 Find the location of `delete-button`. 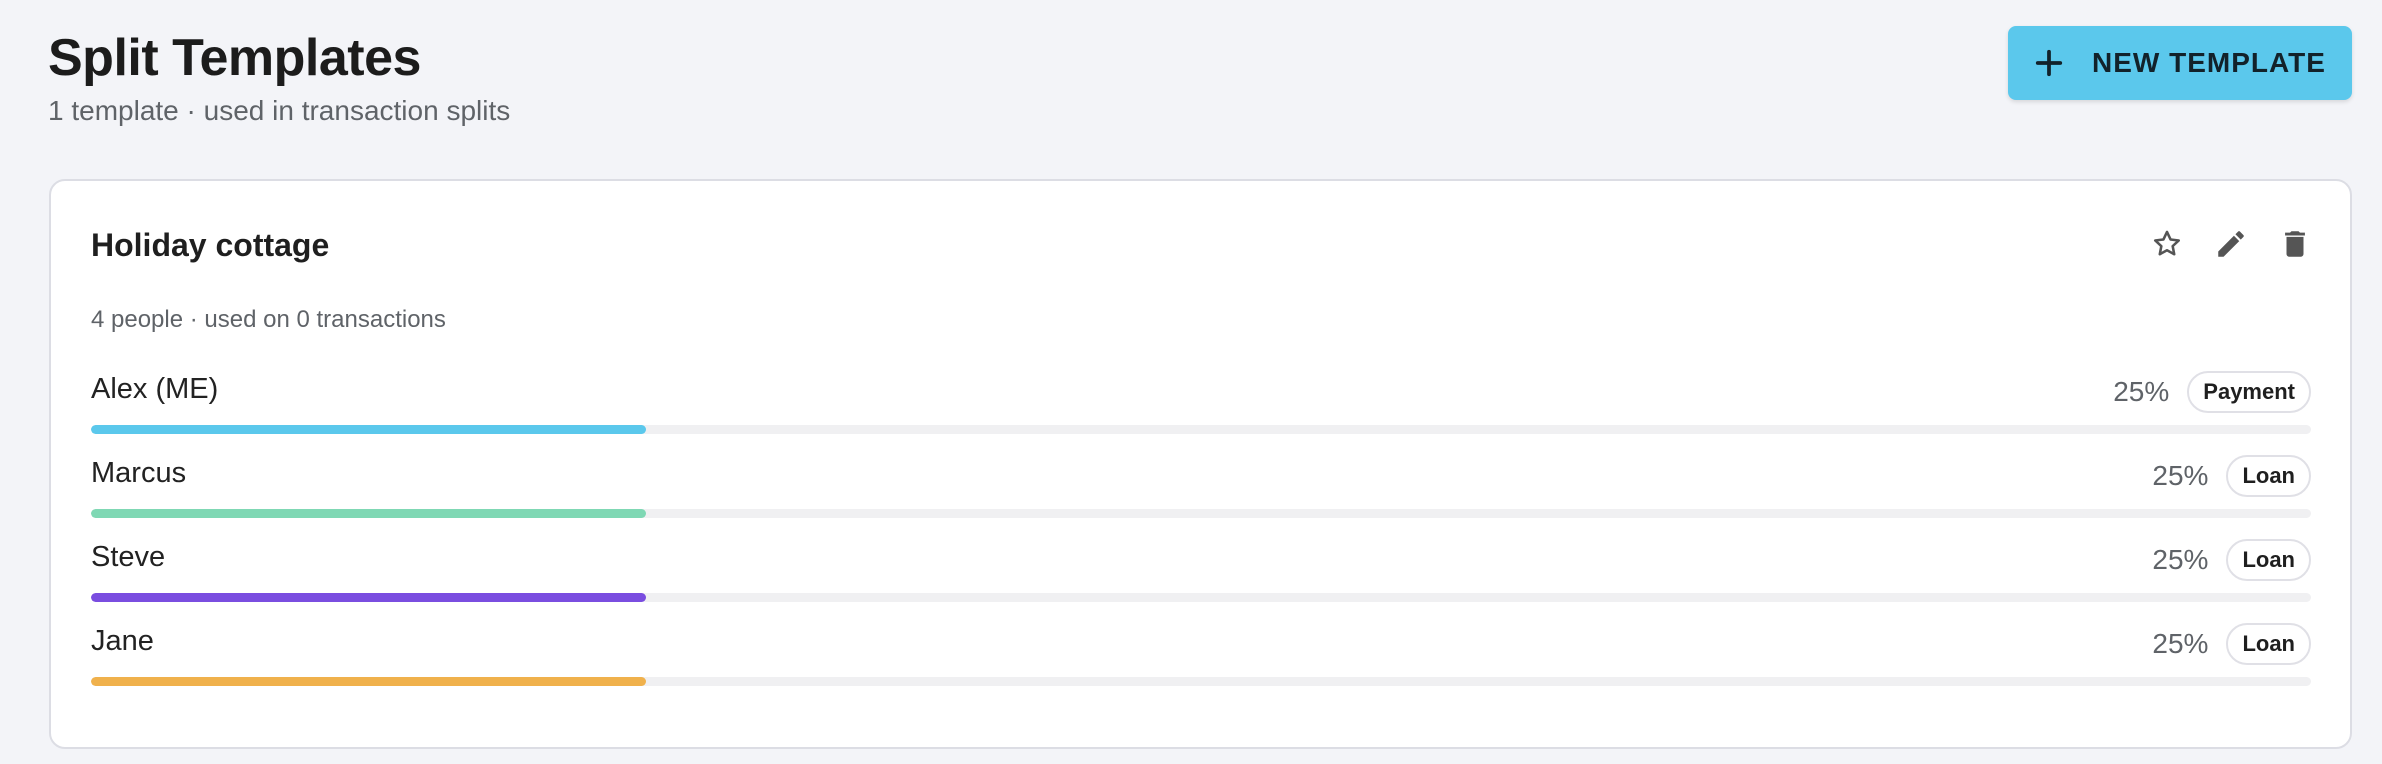

delete-button is located at coordinates (2295, 244).